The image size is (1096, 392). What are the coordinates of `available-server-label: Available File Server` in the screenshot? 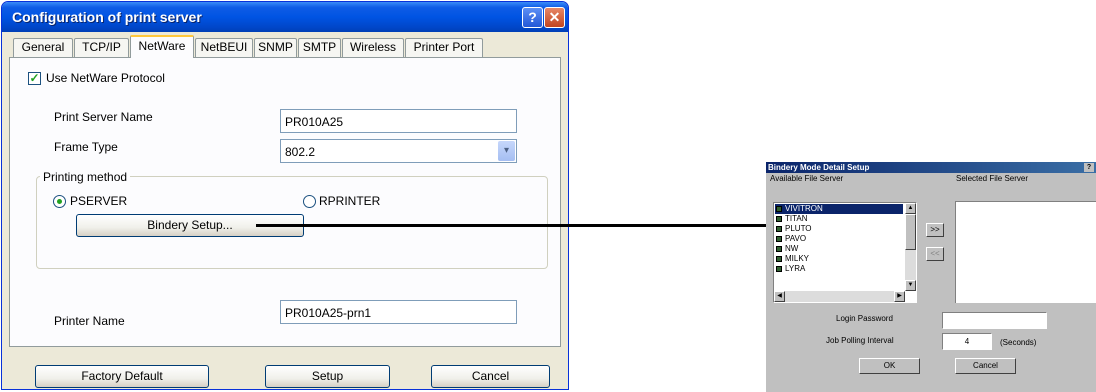 It's located at (807, 178).